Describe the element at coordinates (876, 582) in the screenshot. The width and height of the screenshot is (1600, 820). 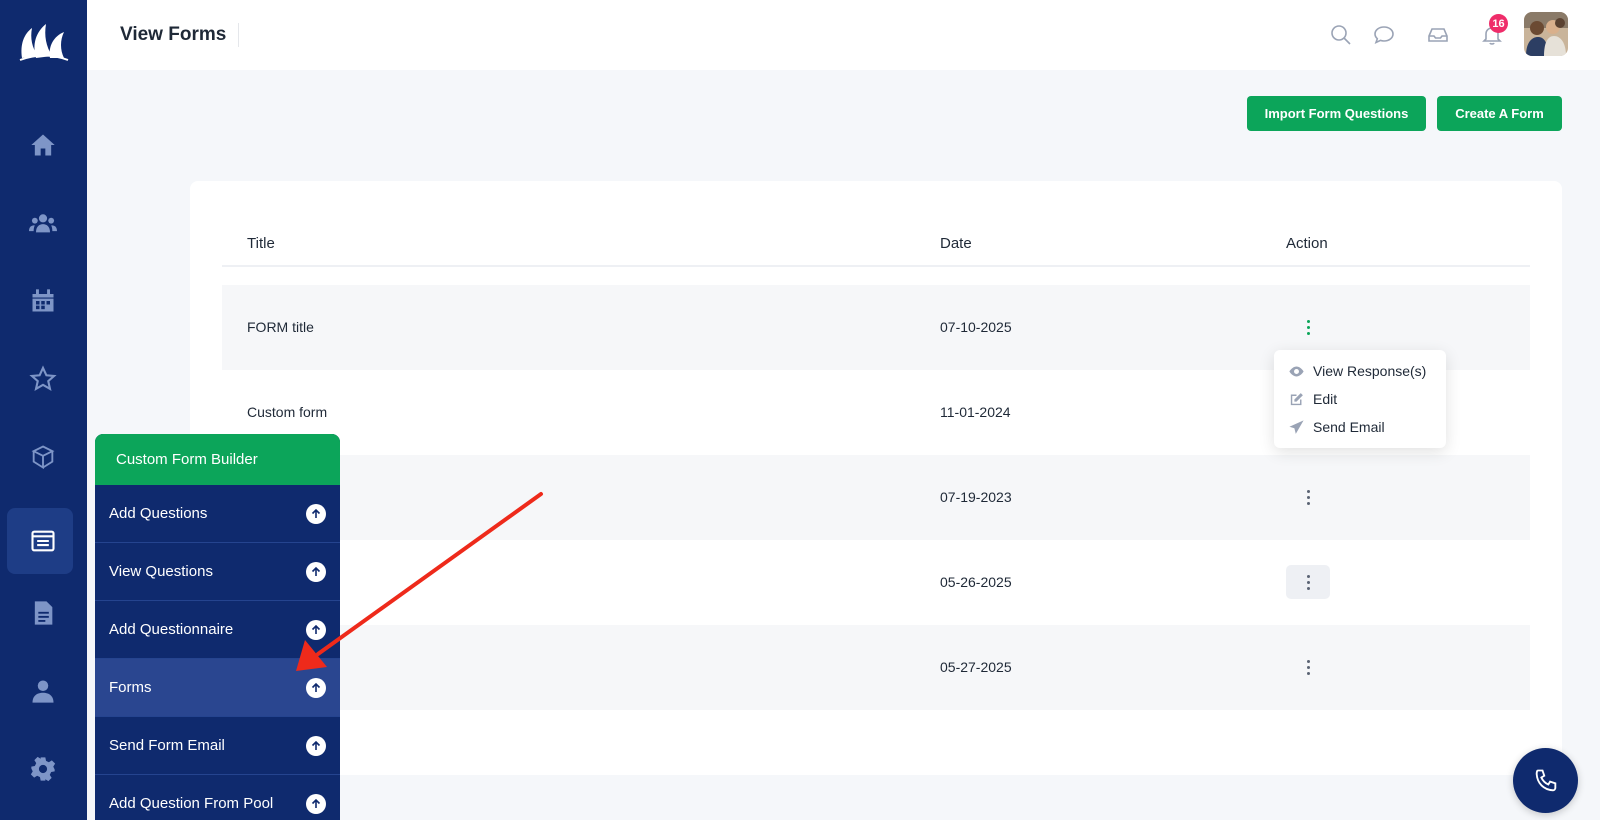
I see `table-row: 05-26-2025` at that location.